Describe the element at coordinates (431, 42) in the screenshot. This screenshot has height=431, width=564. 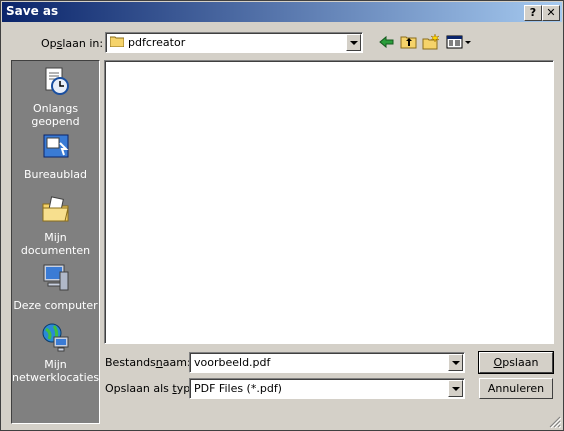
I see `new-folder-icon` at that location.